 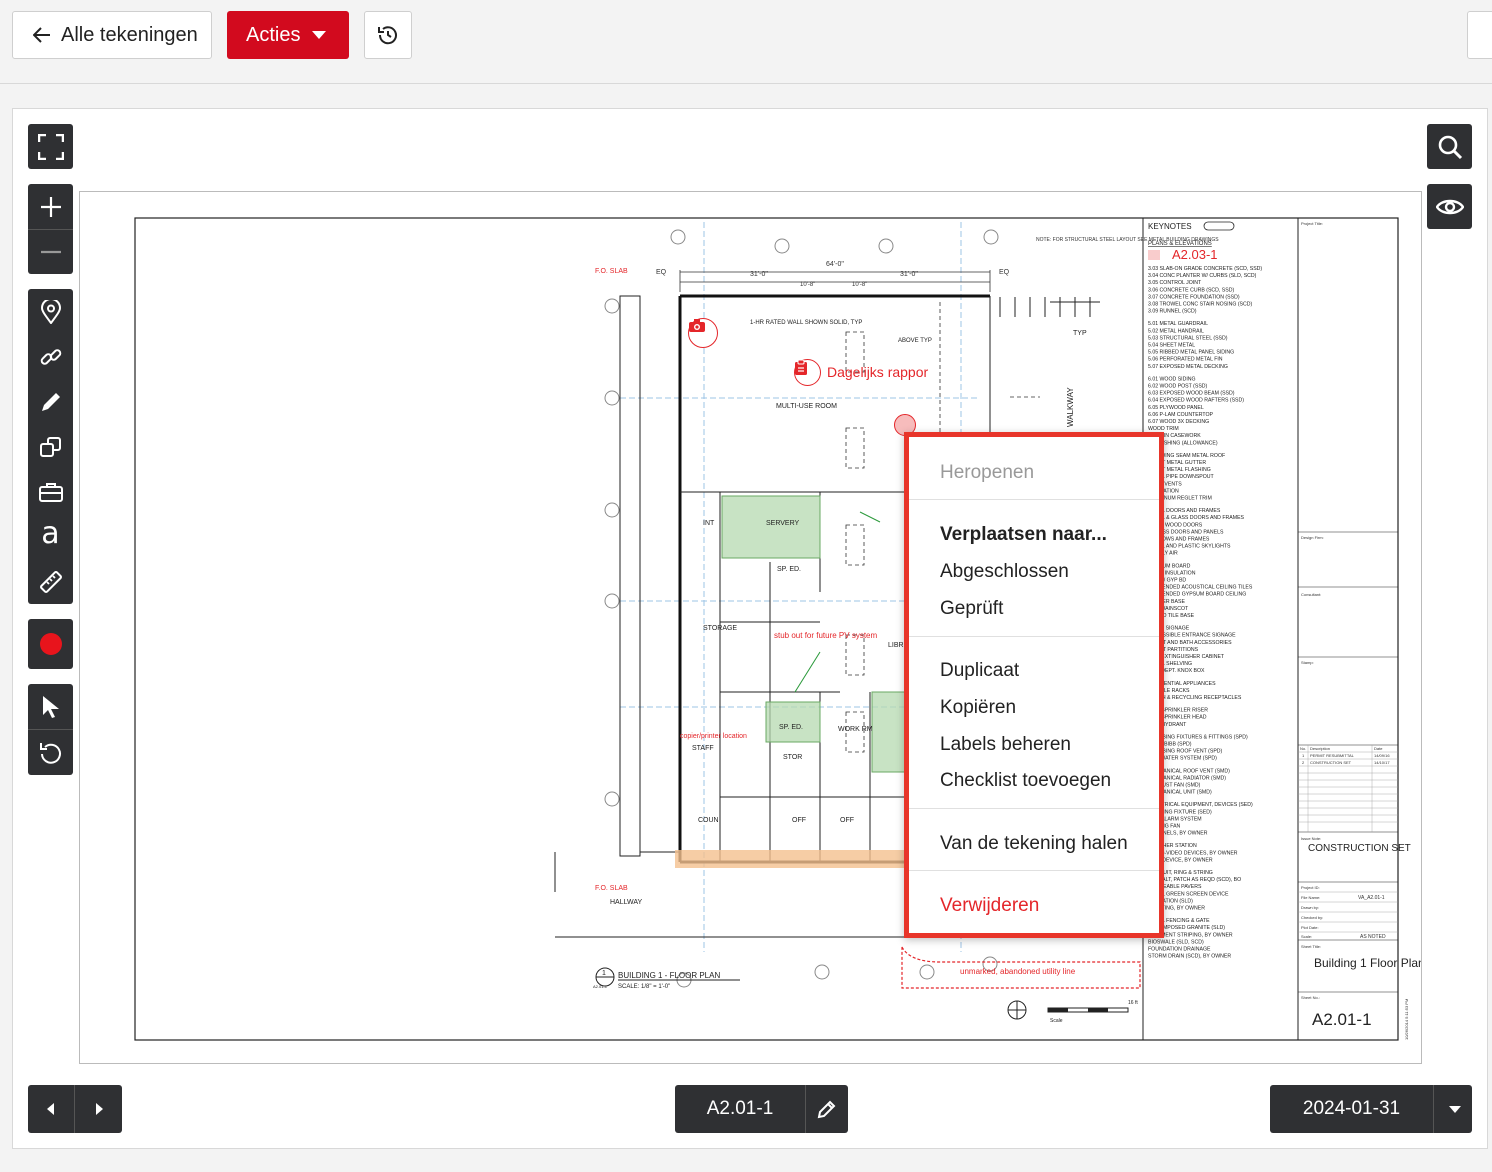 I want to click on svg-text: A2.01-1, so click(x=600, y=986).